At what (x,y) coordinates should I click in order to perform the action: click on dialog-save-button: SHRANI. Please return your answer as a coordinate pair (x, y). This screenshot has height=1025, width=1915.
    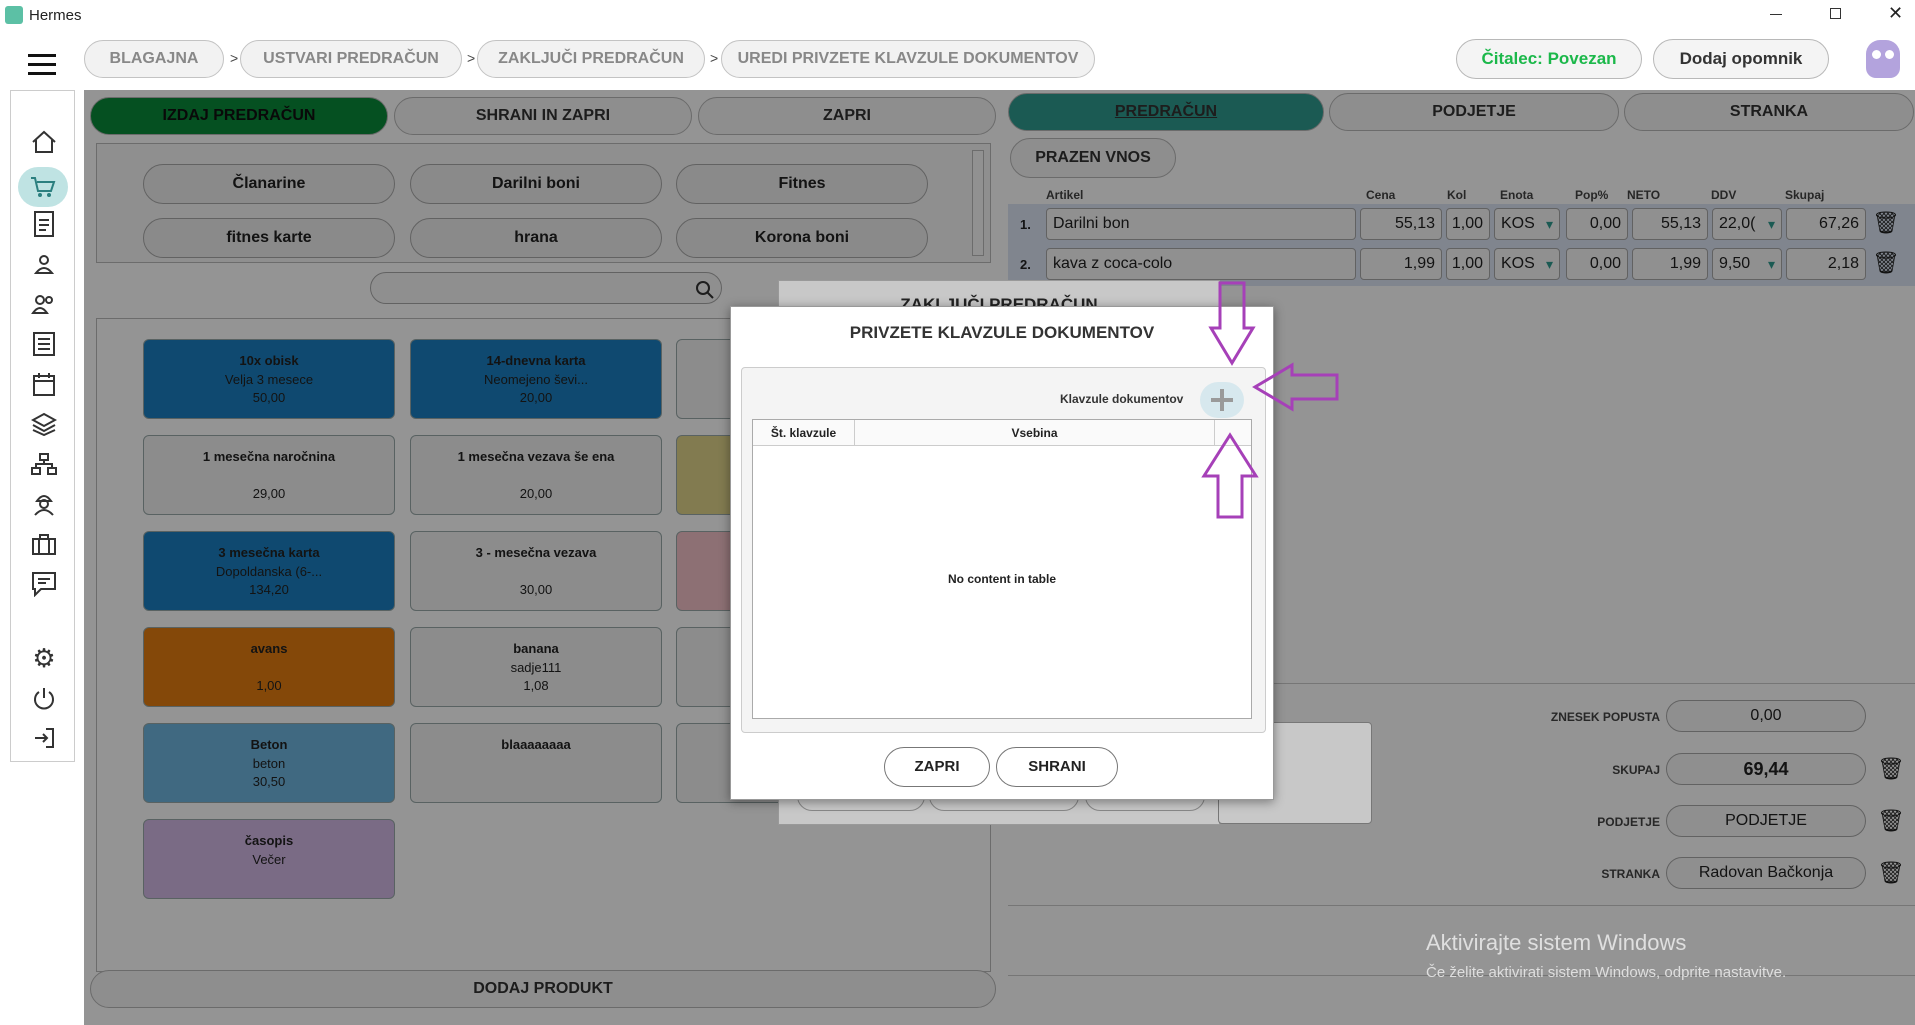
    Looking at the image, I should click on (1057, 767).